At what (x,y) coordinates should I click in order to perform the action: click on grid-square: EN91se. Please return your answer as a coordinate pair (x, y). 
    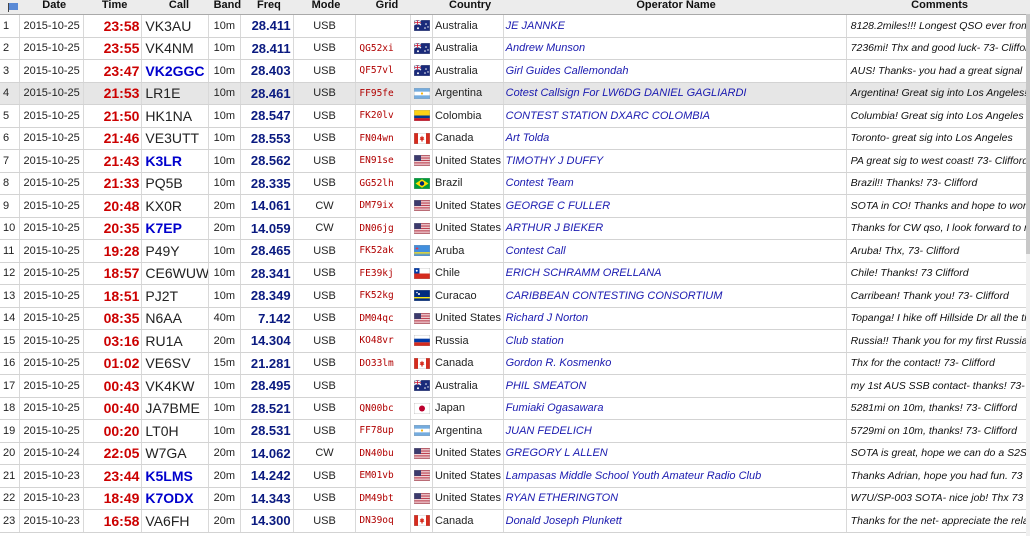
    Looking at the image, I should click on (384, 161).